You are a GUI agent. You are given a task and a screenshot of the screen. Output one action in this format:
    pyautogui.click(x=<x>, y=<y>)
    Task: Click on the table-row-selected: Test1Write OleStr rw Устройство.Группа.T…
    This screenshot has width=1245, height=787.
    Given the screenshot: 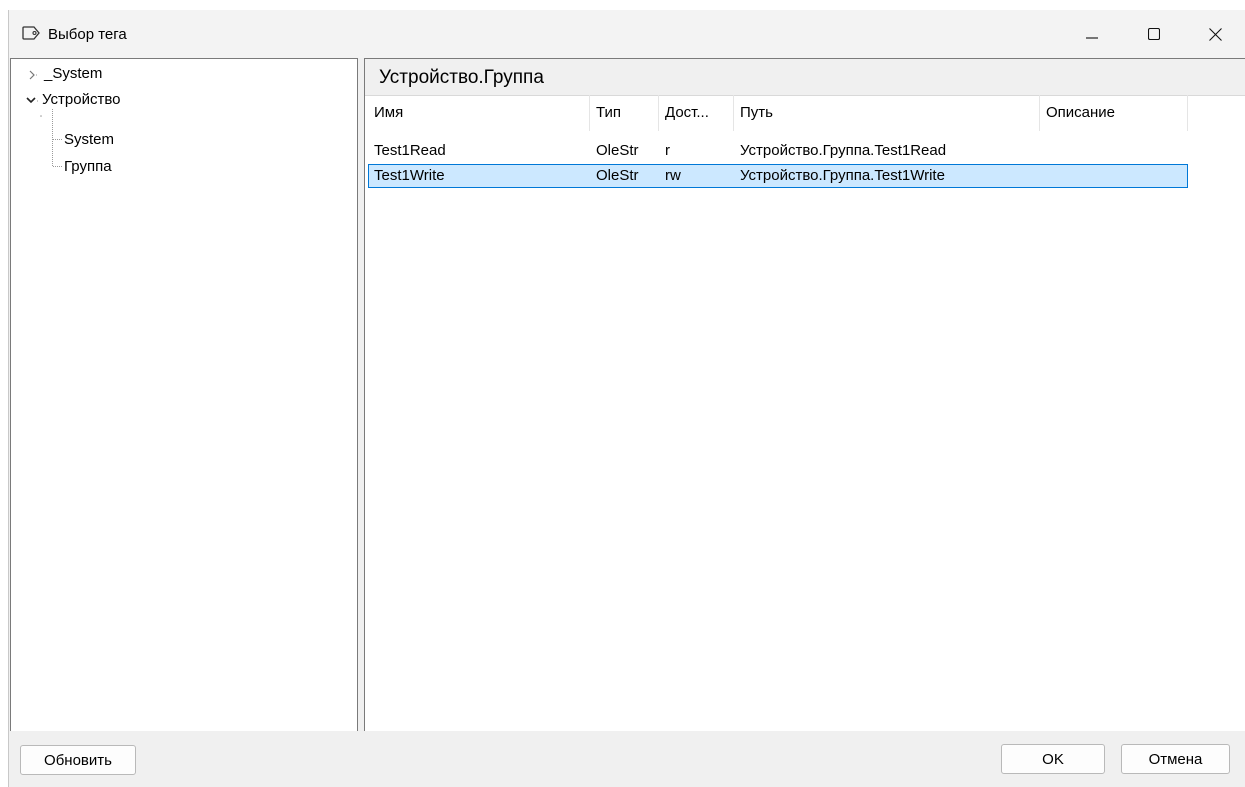 What is the action you would take?
    pyautogui.click(x=778, y=176)
    